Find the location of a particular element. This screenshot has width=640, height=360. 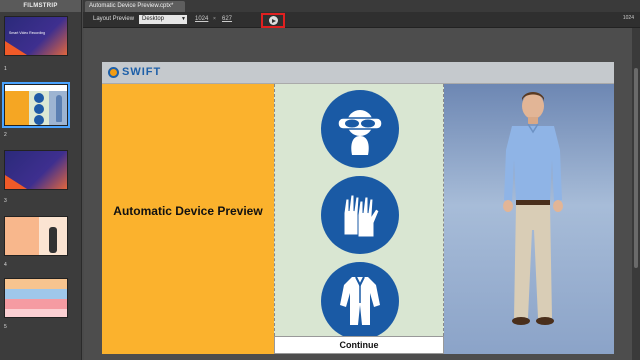

slide-heading: Automatic Device Preview is located at coordinates (188, 211).